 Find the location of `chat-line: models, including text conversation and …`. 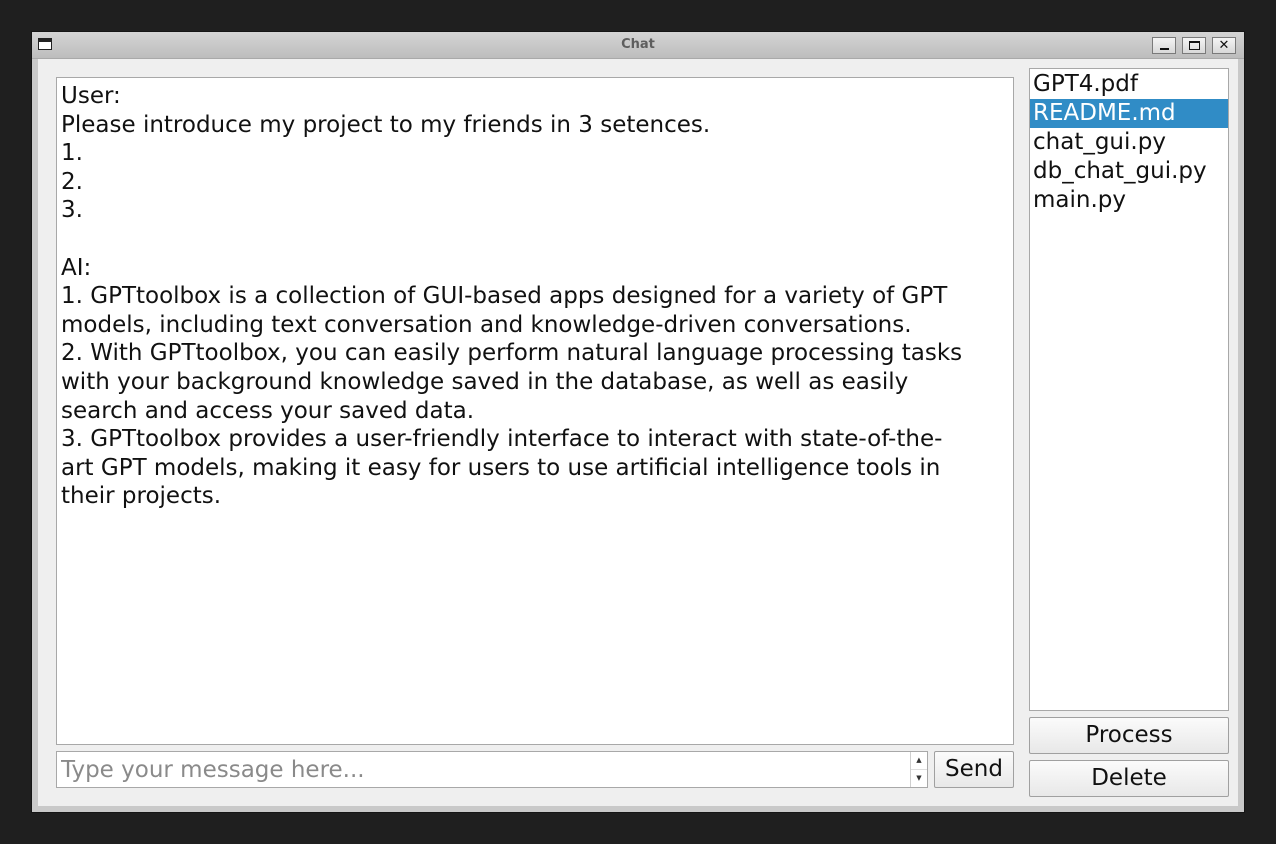

chat-line: models, including text conversation and … is located at coordinates (486, 324).